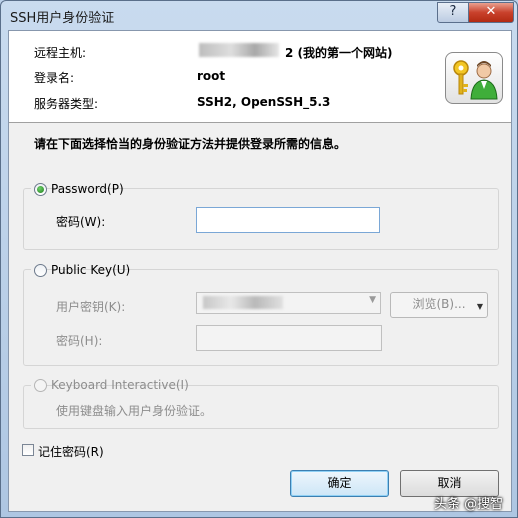 Image resolution: width=518 pixels, height=518 pixels. I want to click on watermark-text: 头条 @搜智, so click(469, 504).